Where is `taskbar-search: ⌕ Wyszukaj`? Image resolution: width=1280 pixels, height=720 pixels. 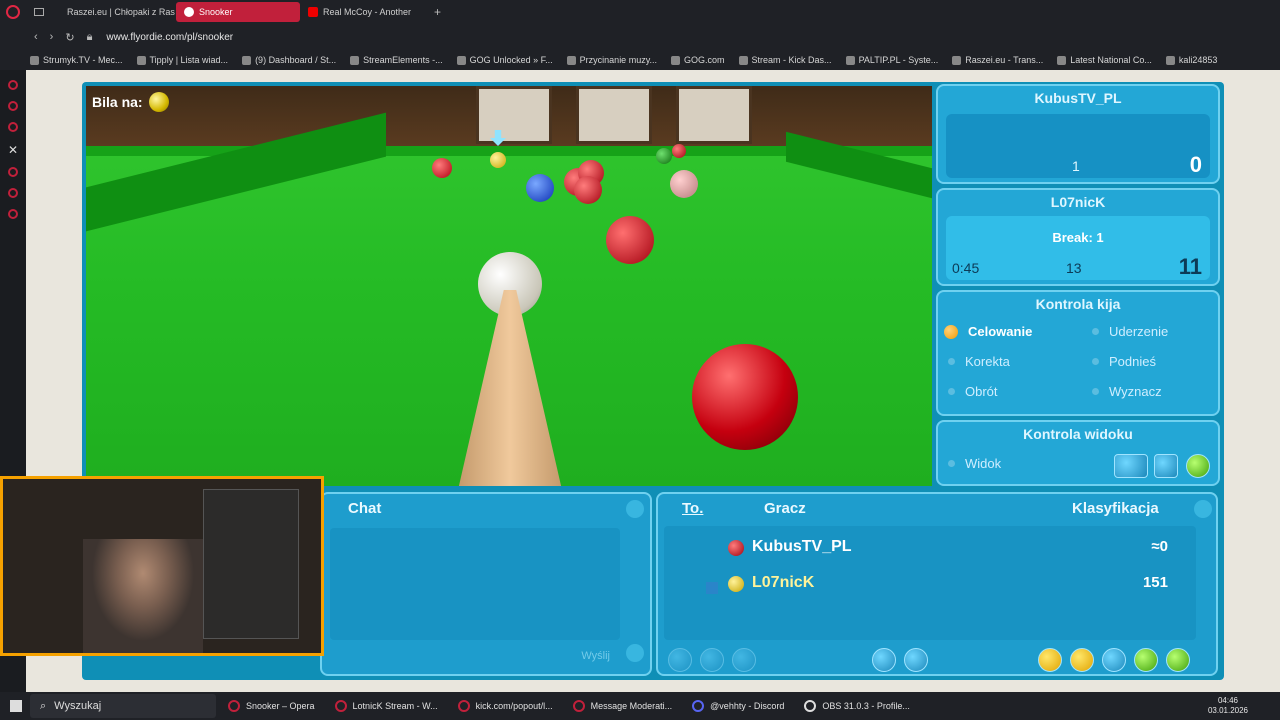
taskbar-search: ⌕ Wyszukaj is located at coordinates (123, 706).